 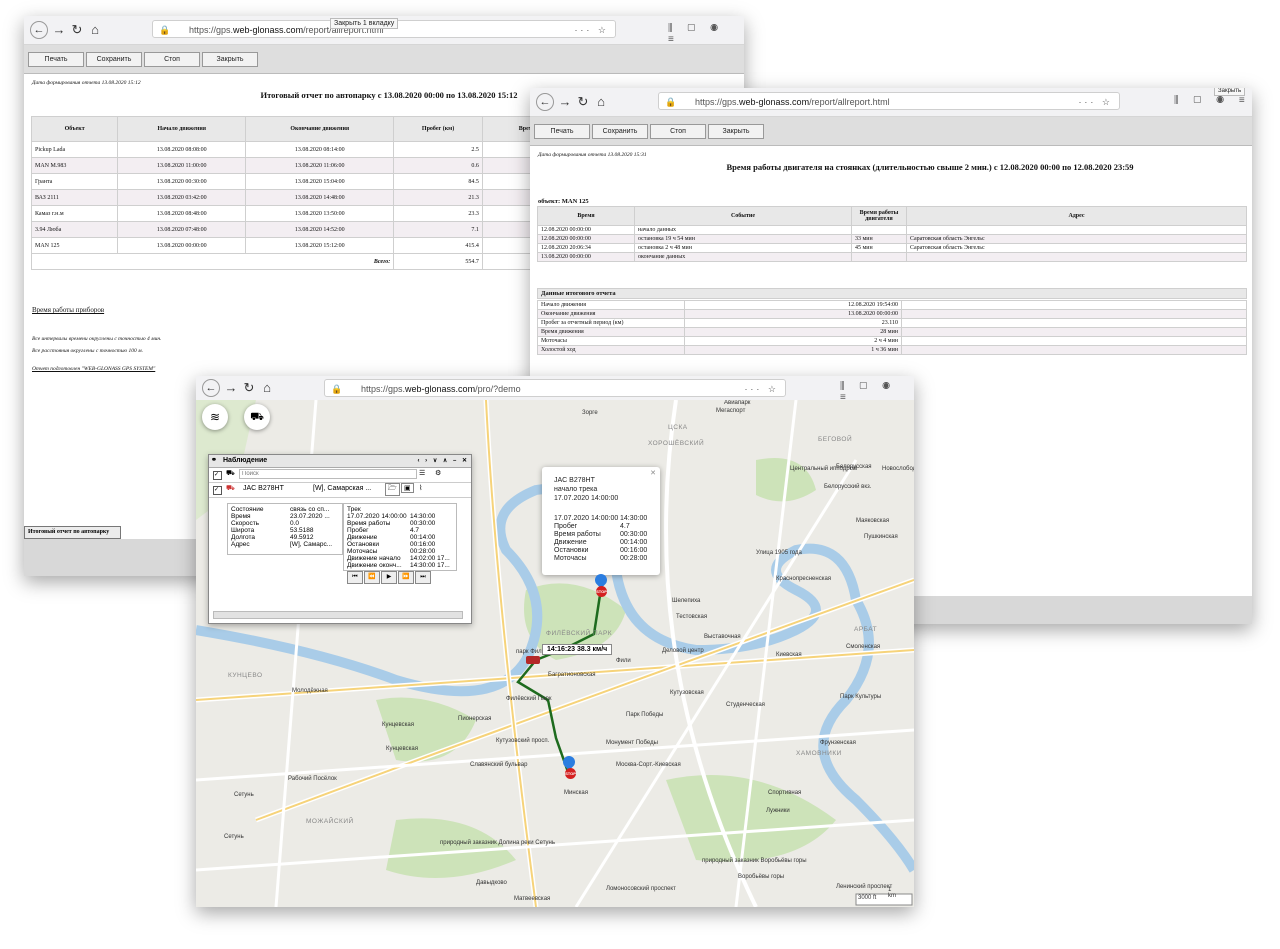 I want to click on summary-empty, so click(x=1074, y=332).